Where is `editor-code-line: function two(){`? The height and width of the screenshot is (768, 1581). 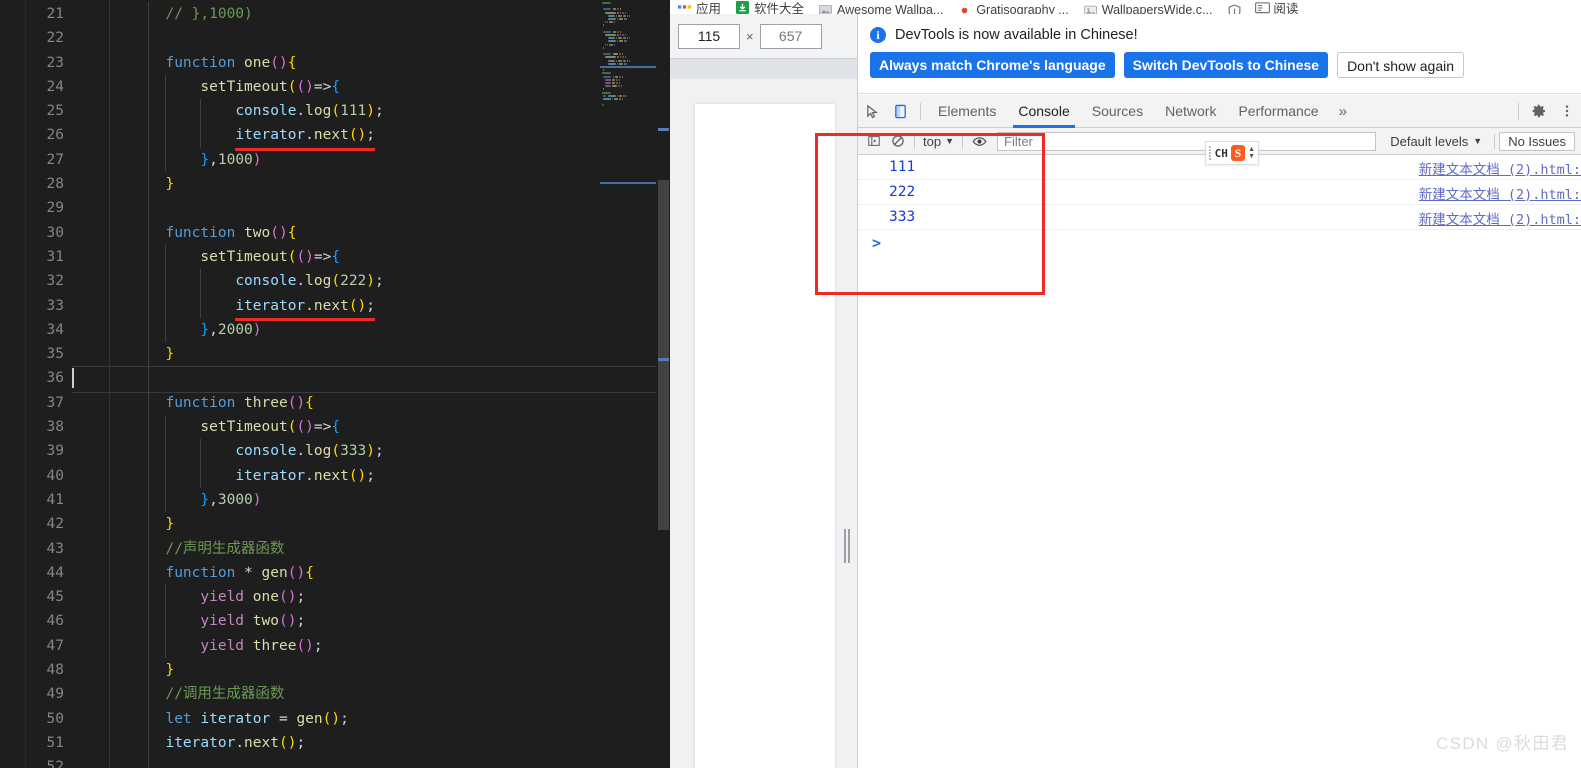
editor-code-line: function two(){ is located at coordinates (390, 232).